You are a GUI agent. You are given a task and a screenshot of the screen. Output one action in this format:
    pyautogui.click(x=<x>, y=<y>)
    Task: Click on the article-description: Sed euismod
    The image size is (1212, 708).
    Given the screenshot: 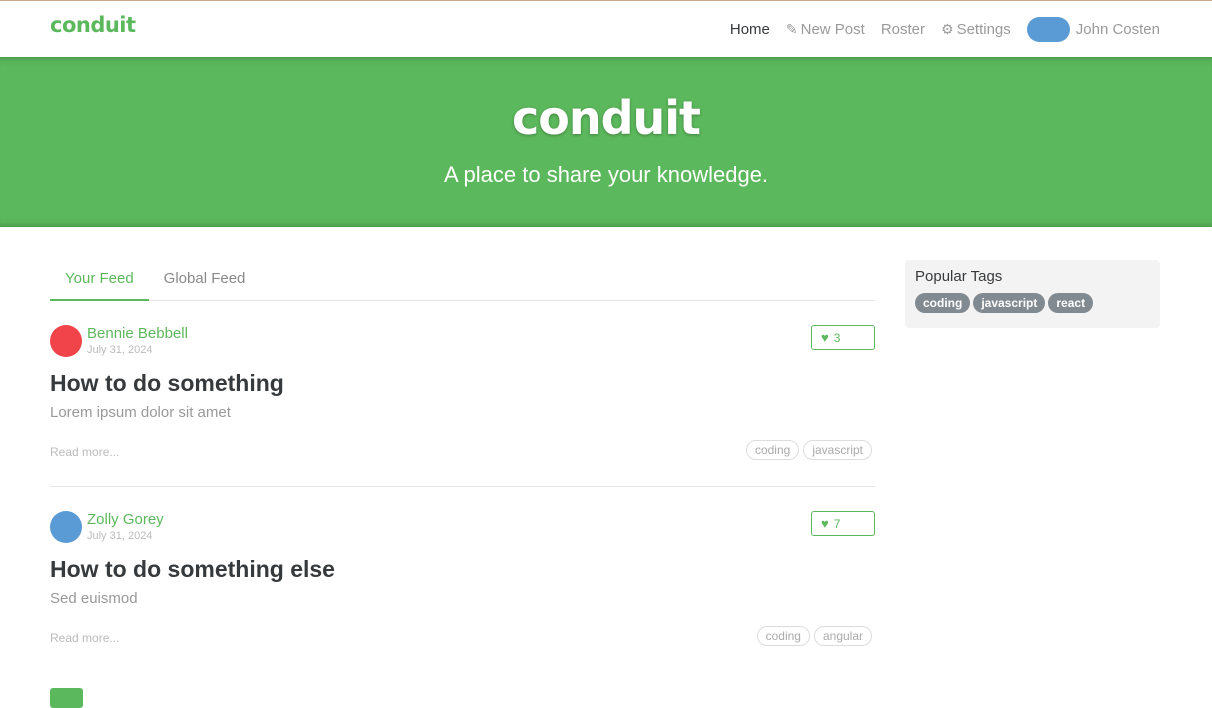 What is the action you would take?
    pyautogui.click(x=94, y=598)
    